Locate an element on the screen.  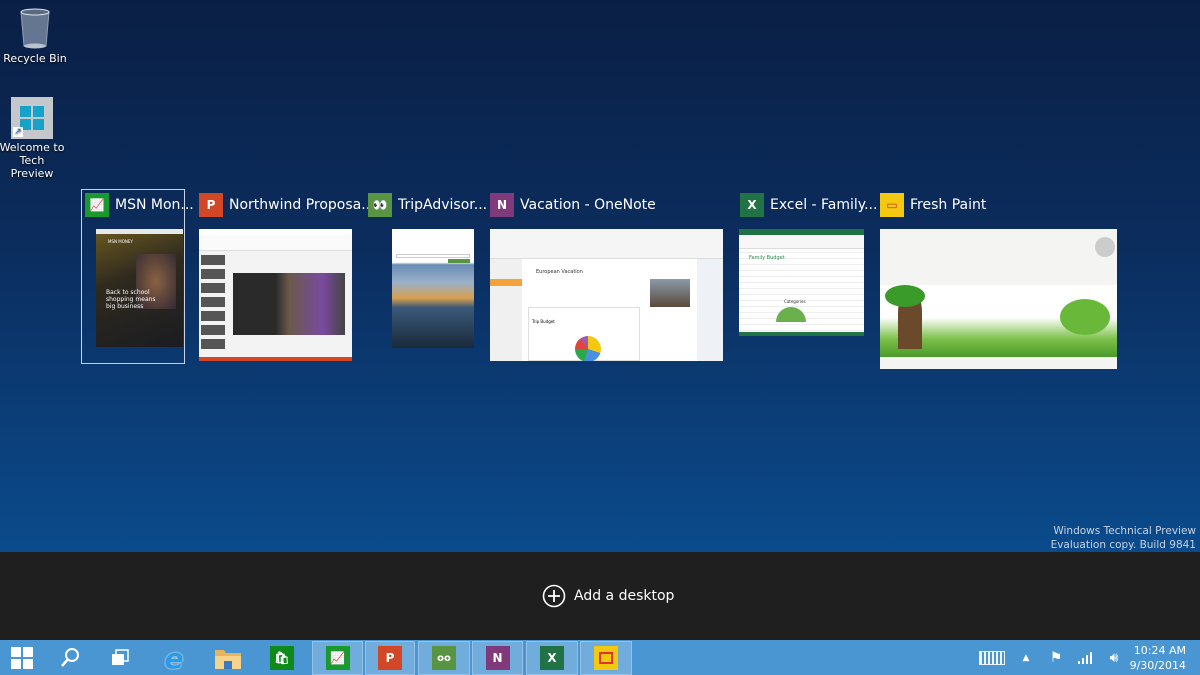
internet-explorer-icon: e is located at coordinates (174, 658).